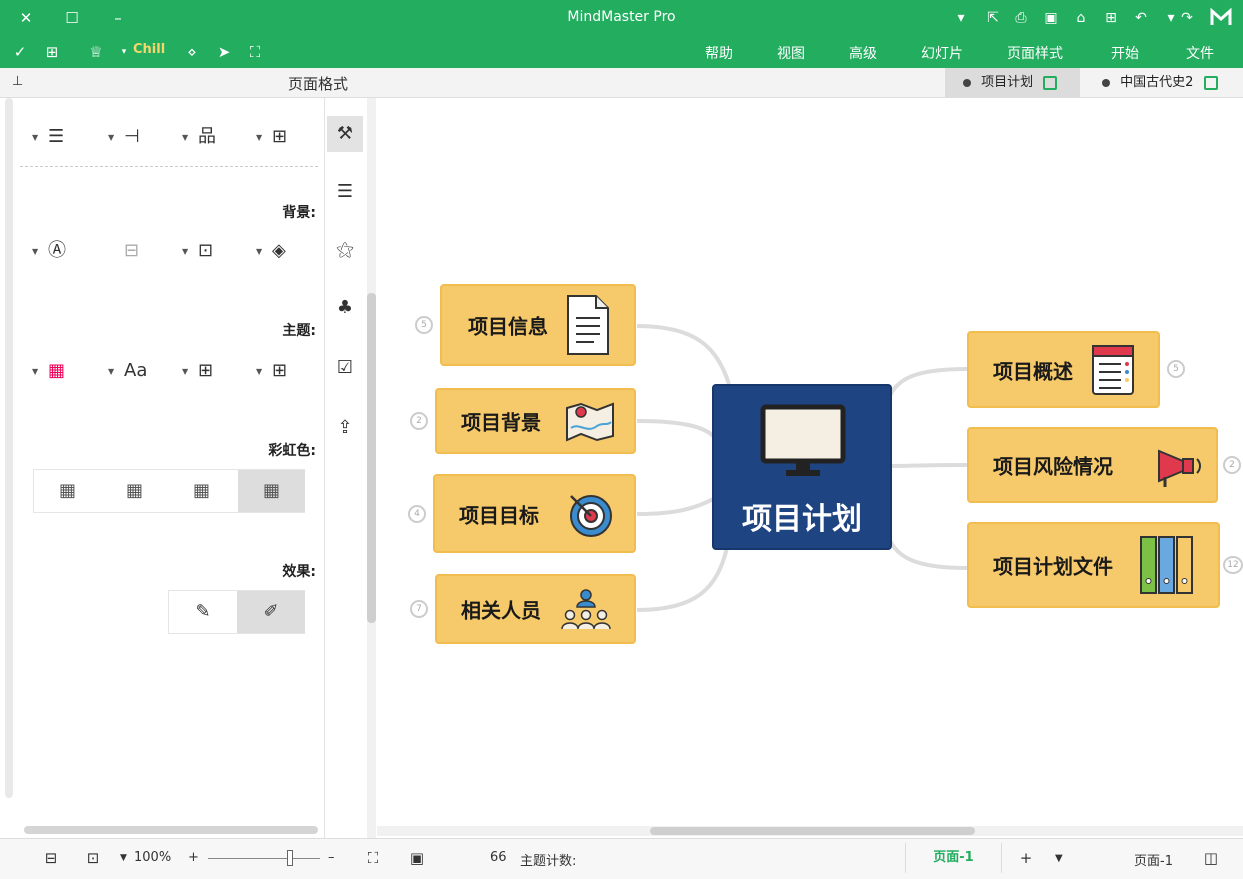  Describe the element at coordinates (1233, 565) in the screenshot. I see `collapse-badge: 12` at that location.